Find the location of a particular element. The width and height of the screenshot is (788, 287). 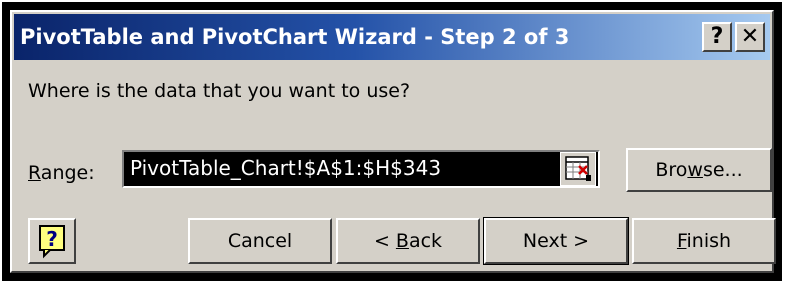

range-input: PivotTable_Chart!$A$1:$H$343 is located at coordinates (361, 169).